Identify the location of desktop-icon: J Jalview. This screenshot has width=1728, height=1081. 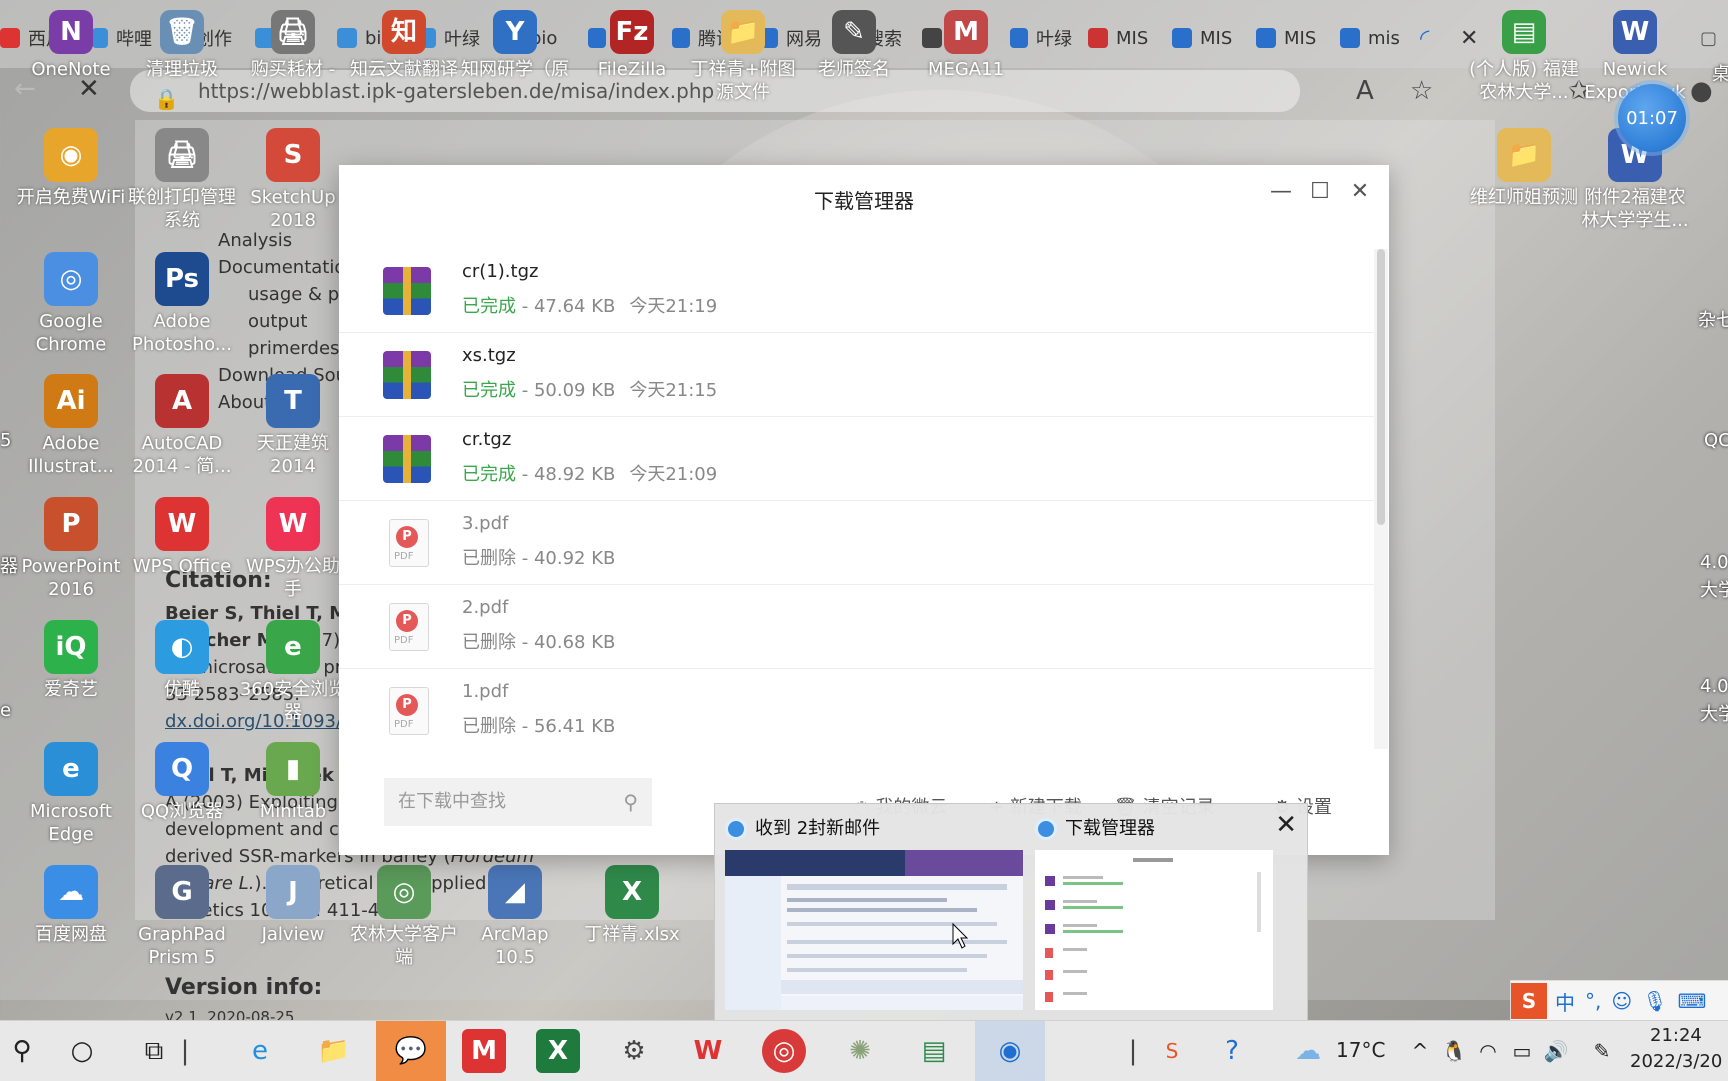
(293, 905).